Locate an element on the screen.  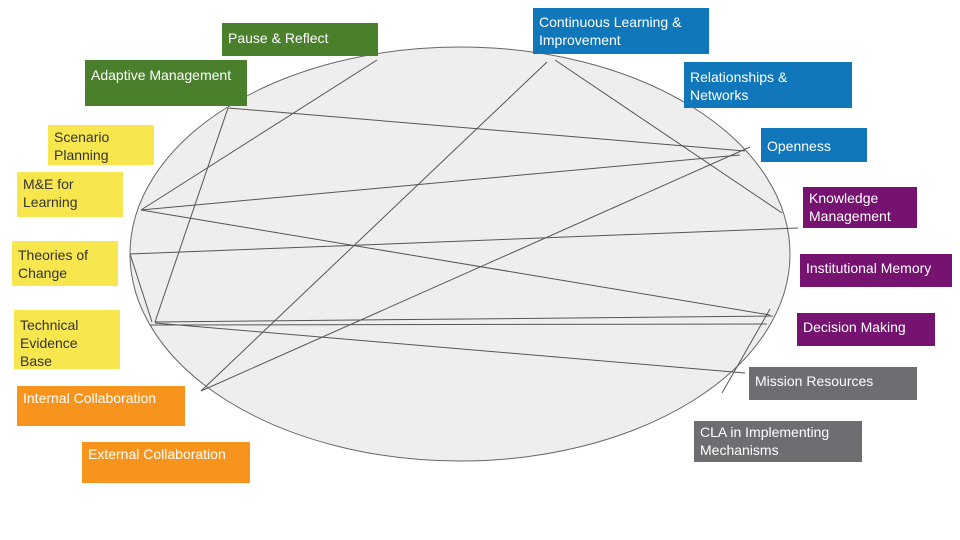
label-mission-resources: Mission Resources is located at coordinates (833, 383).